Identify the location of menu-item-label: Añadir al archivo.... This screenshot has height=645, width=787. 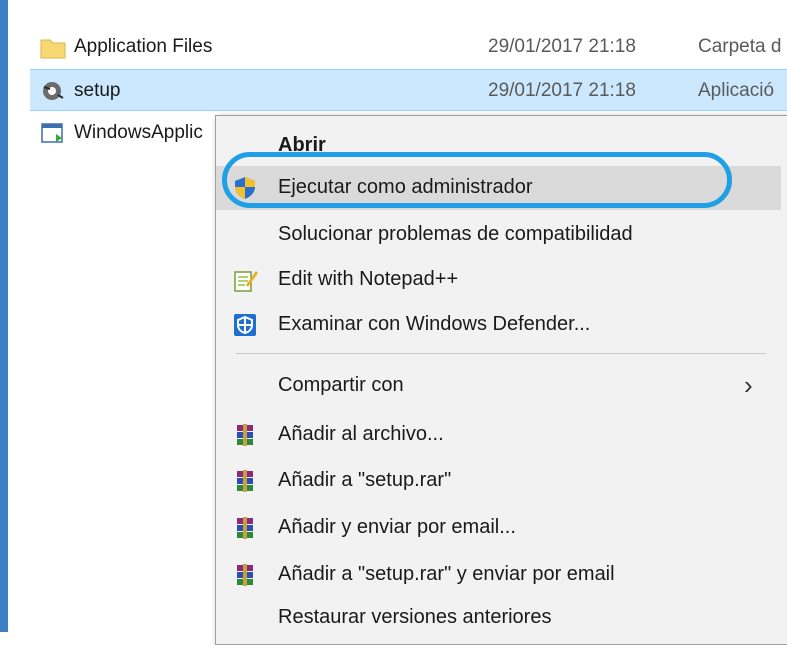
(361, 434).